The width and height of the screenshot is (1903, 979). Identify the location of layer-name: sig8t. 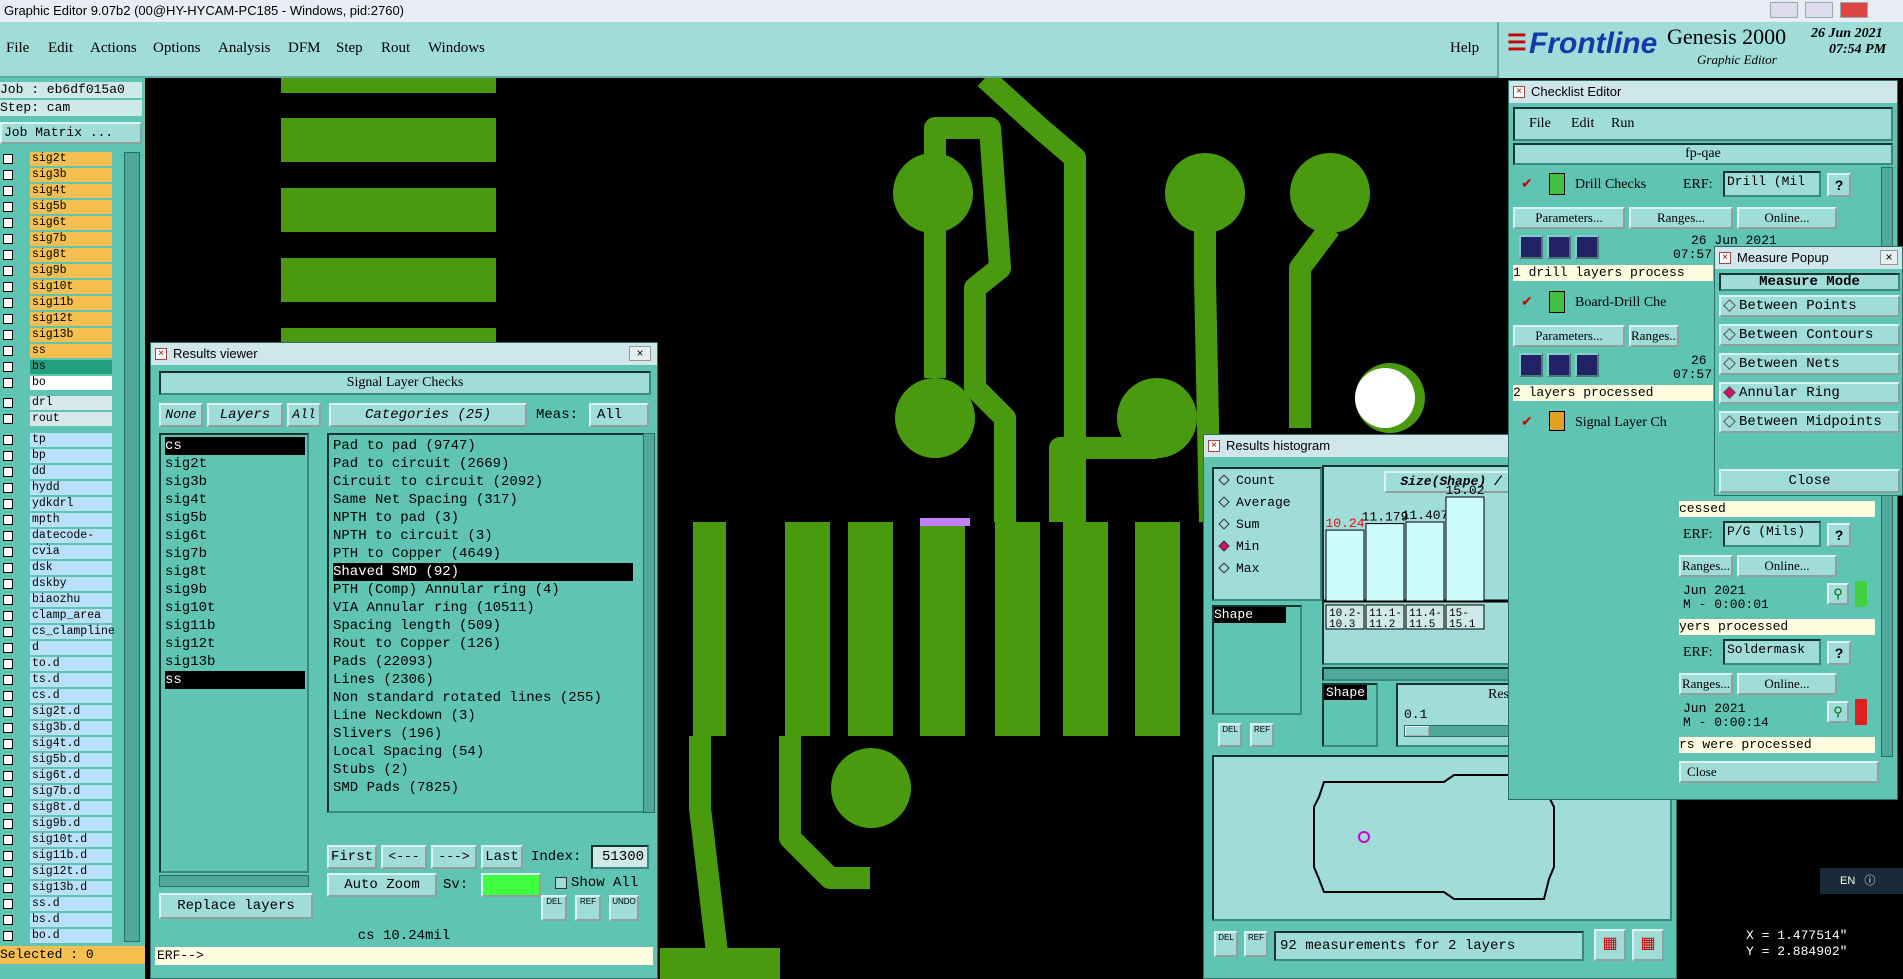
(71, 255).